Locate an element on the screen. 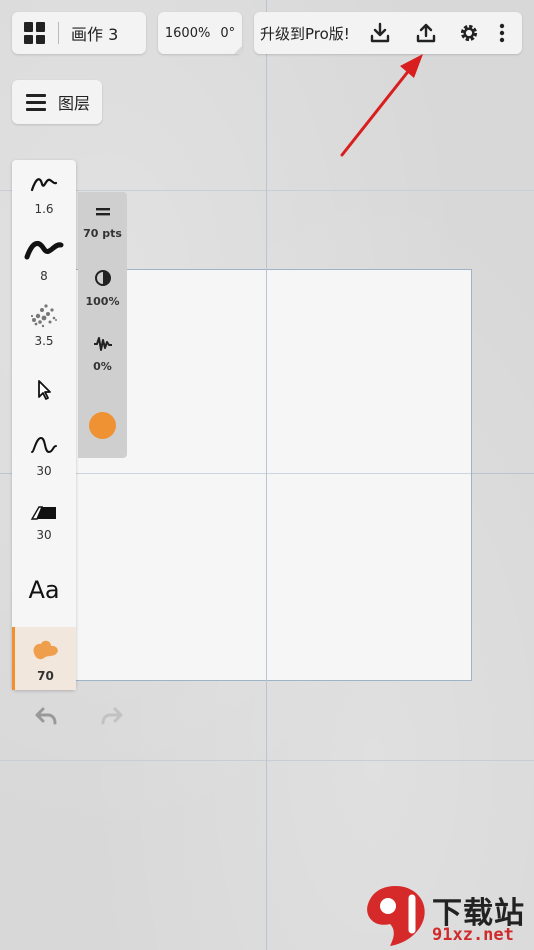 This screenshot has width=534, height=950. smudge-curve-icon is located at coordinates (44, 445).